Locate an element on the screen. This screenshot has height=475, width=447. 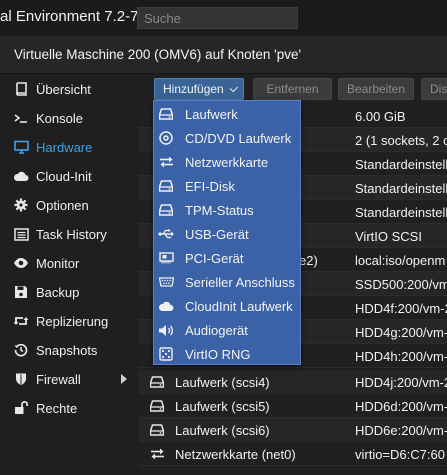
sidebar-item-hardware: Hardware is located at coordinates (72, 147).